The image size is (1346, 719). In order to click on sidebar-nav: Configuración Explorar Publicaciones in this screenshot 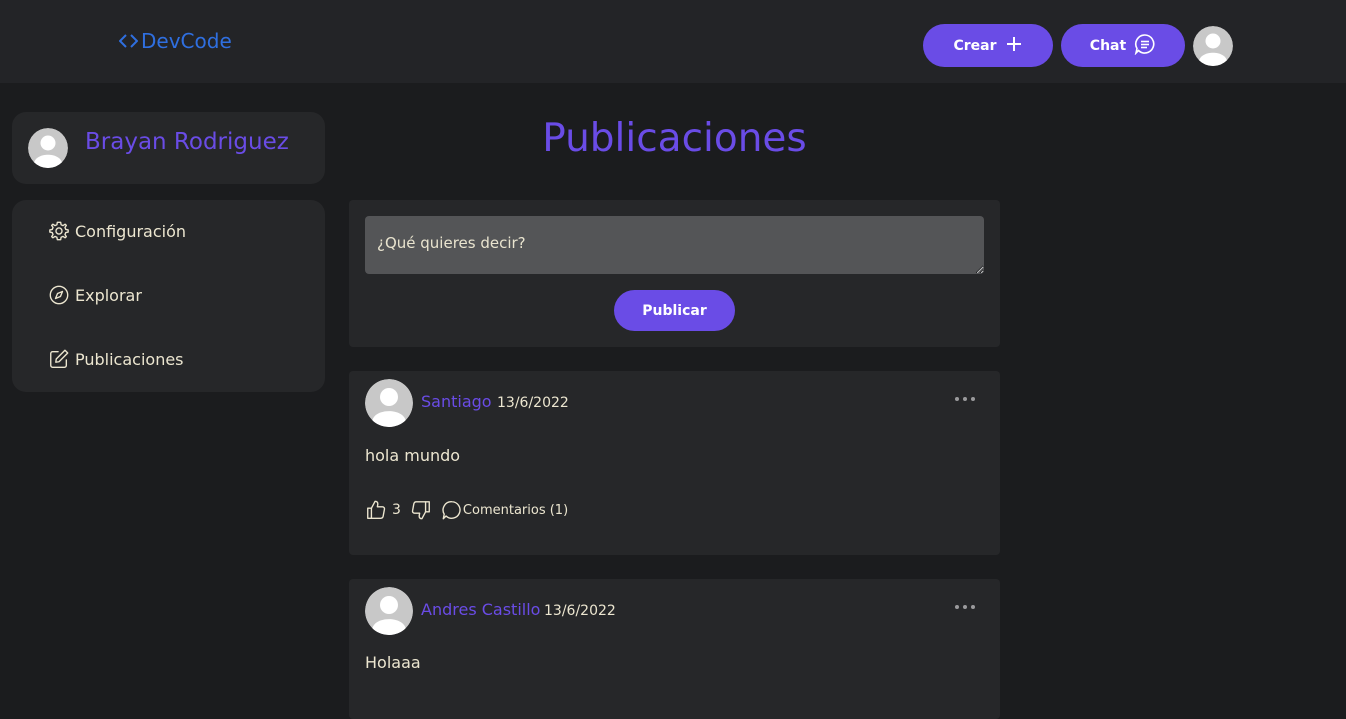, I will do `click(168, 296)`.